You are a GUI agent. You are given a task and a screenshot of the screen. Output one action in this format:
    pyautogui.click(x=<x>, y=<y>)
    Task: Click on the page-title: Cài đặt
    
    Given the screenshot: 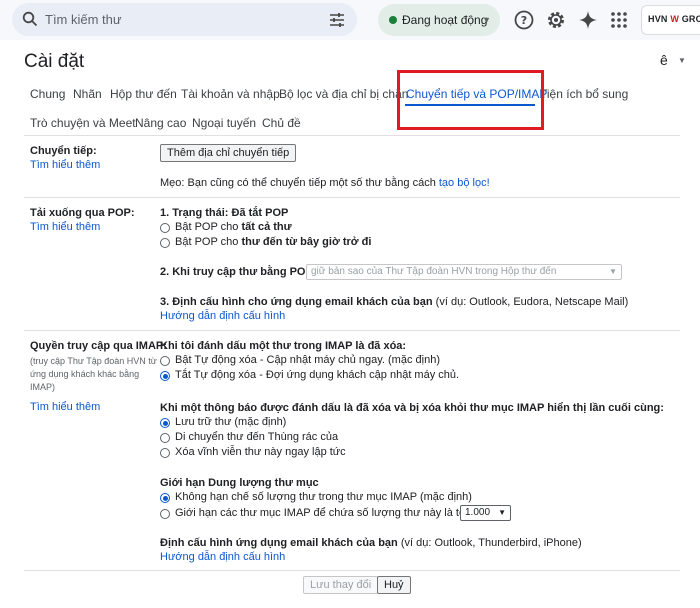 What is the action you would take?
    pyautogui.click(x=54, y=61)
    